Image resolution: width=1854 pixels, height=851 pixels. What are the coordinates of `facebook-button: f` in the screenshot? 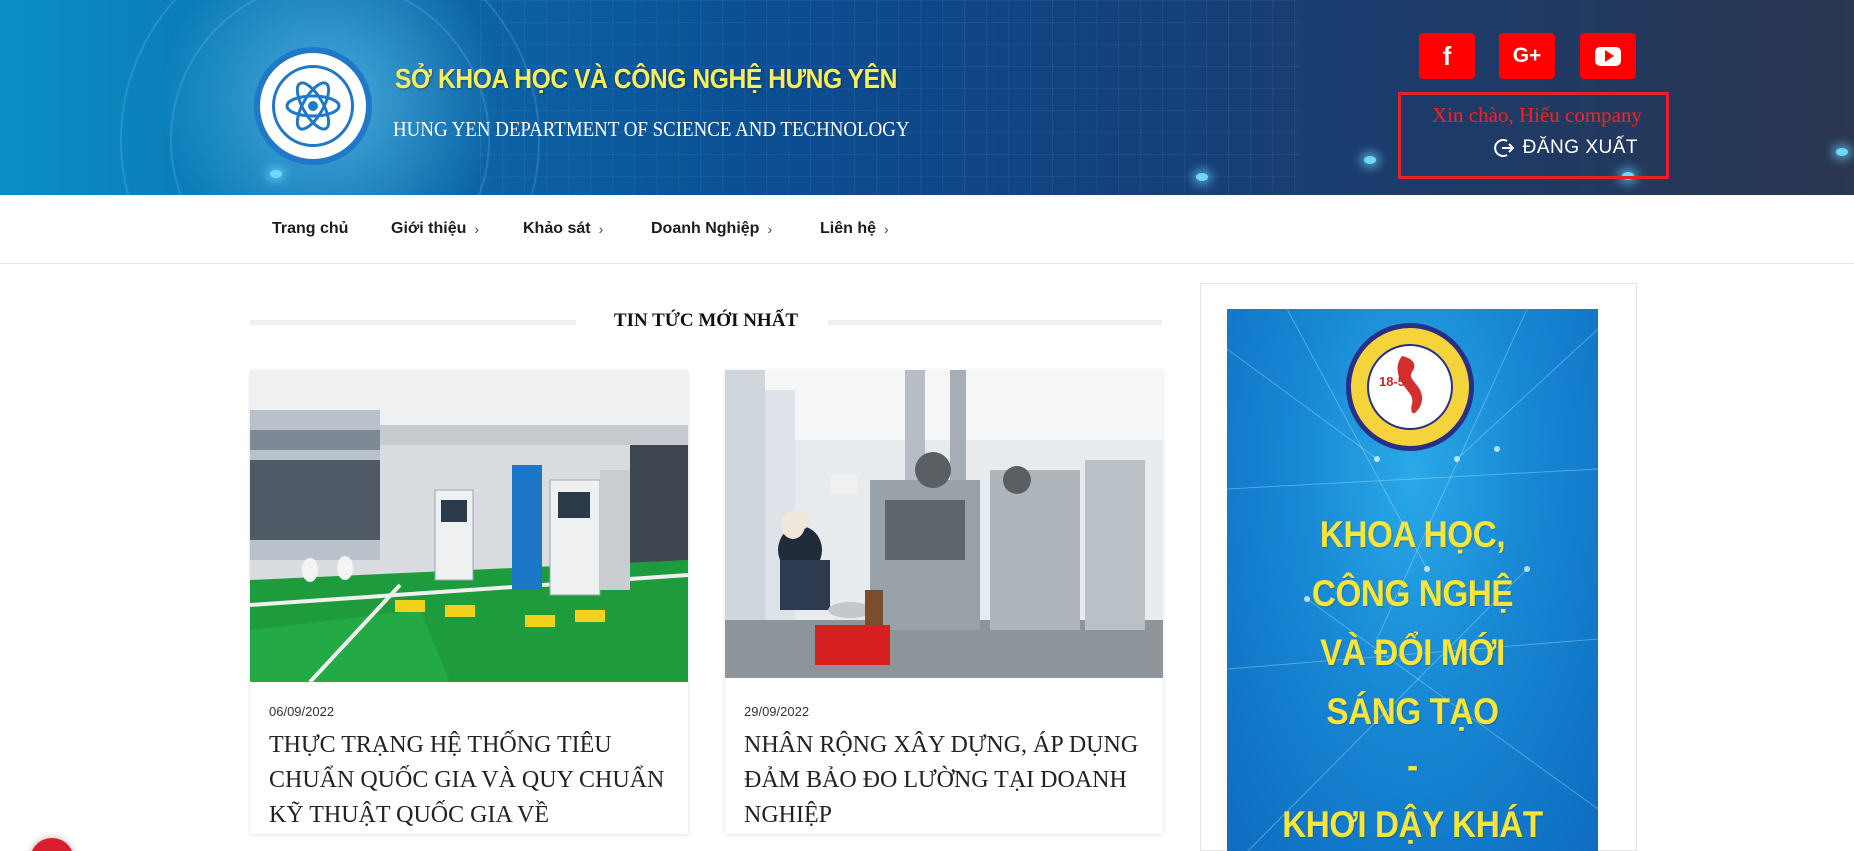 It's located at (1447, 56).